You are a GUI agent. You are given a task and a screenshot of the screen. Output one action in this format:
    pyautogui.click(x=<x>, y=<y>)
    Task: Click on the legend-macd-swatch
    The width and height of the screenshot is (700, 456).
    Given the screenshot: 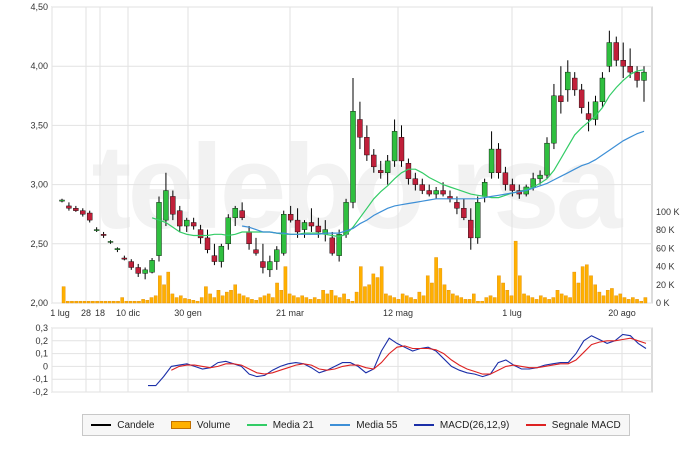 What is the action you would take?
    pyautogui.click(x=423, y=425)
    